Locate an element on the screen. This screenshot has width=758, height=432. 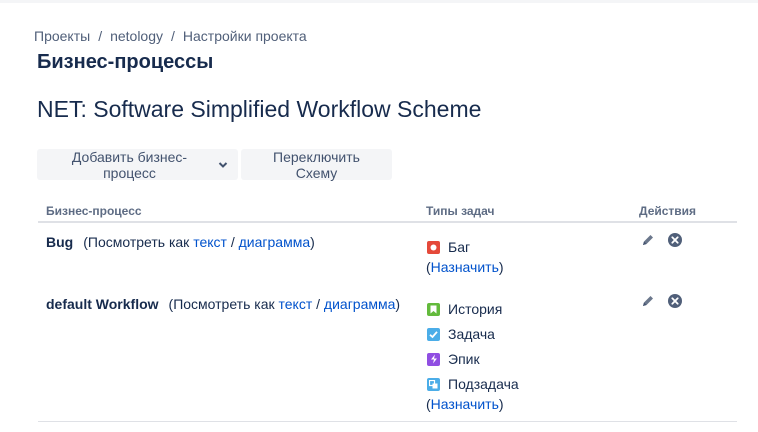
scheme-title: NET: Software Simplified Workflow Scheme is located at coordinates (259, 109).